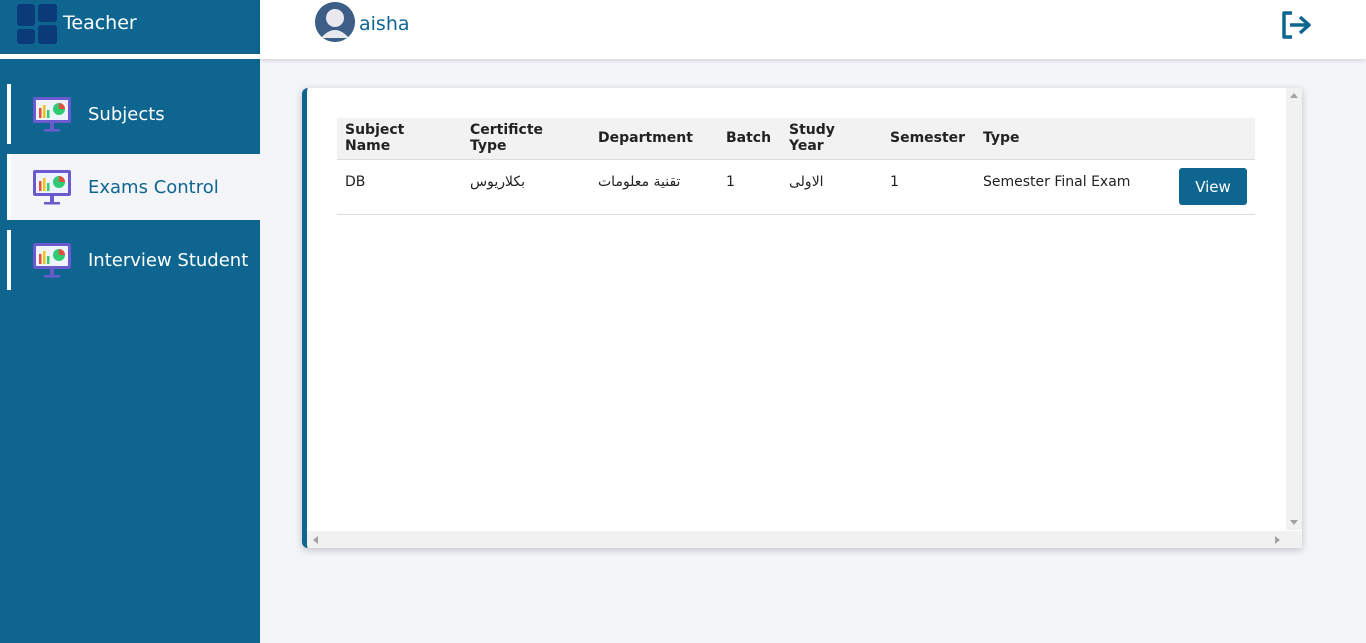 The height and width of the screenshot is (643, 1366). Describe the element at coordinates (1294, 309) in the screenshot. I see `vertical-scrollbar` at that location.